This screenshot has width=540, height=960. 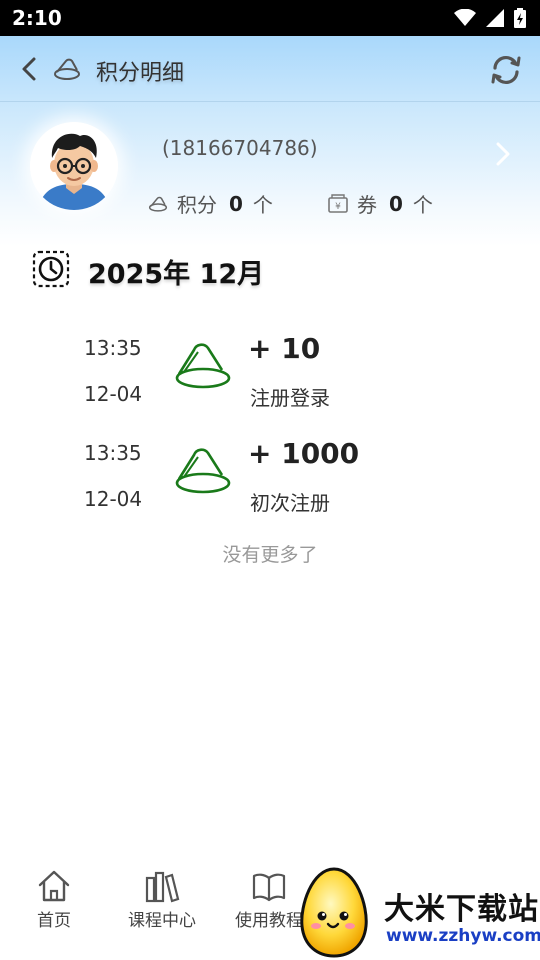 I want to click on signal-icon, so click(x=495, y=18).